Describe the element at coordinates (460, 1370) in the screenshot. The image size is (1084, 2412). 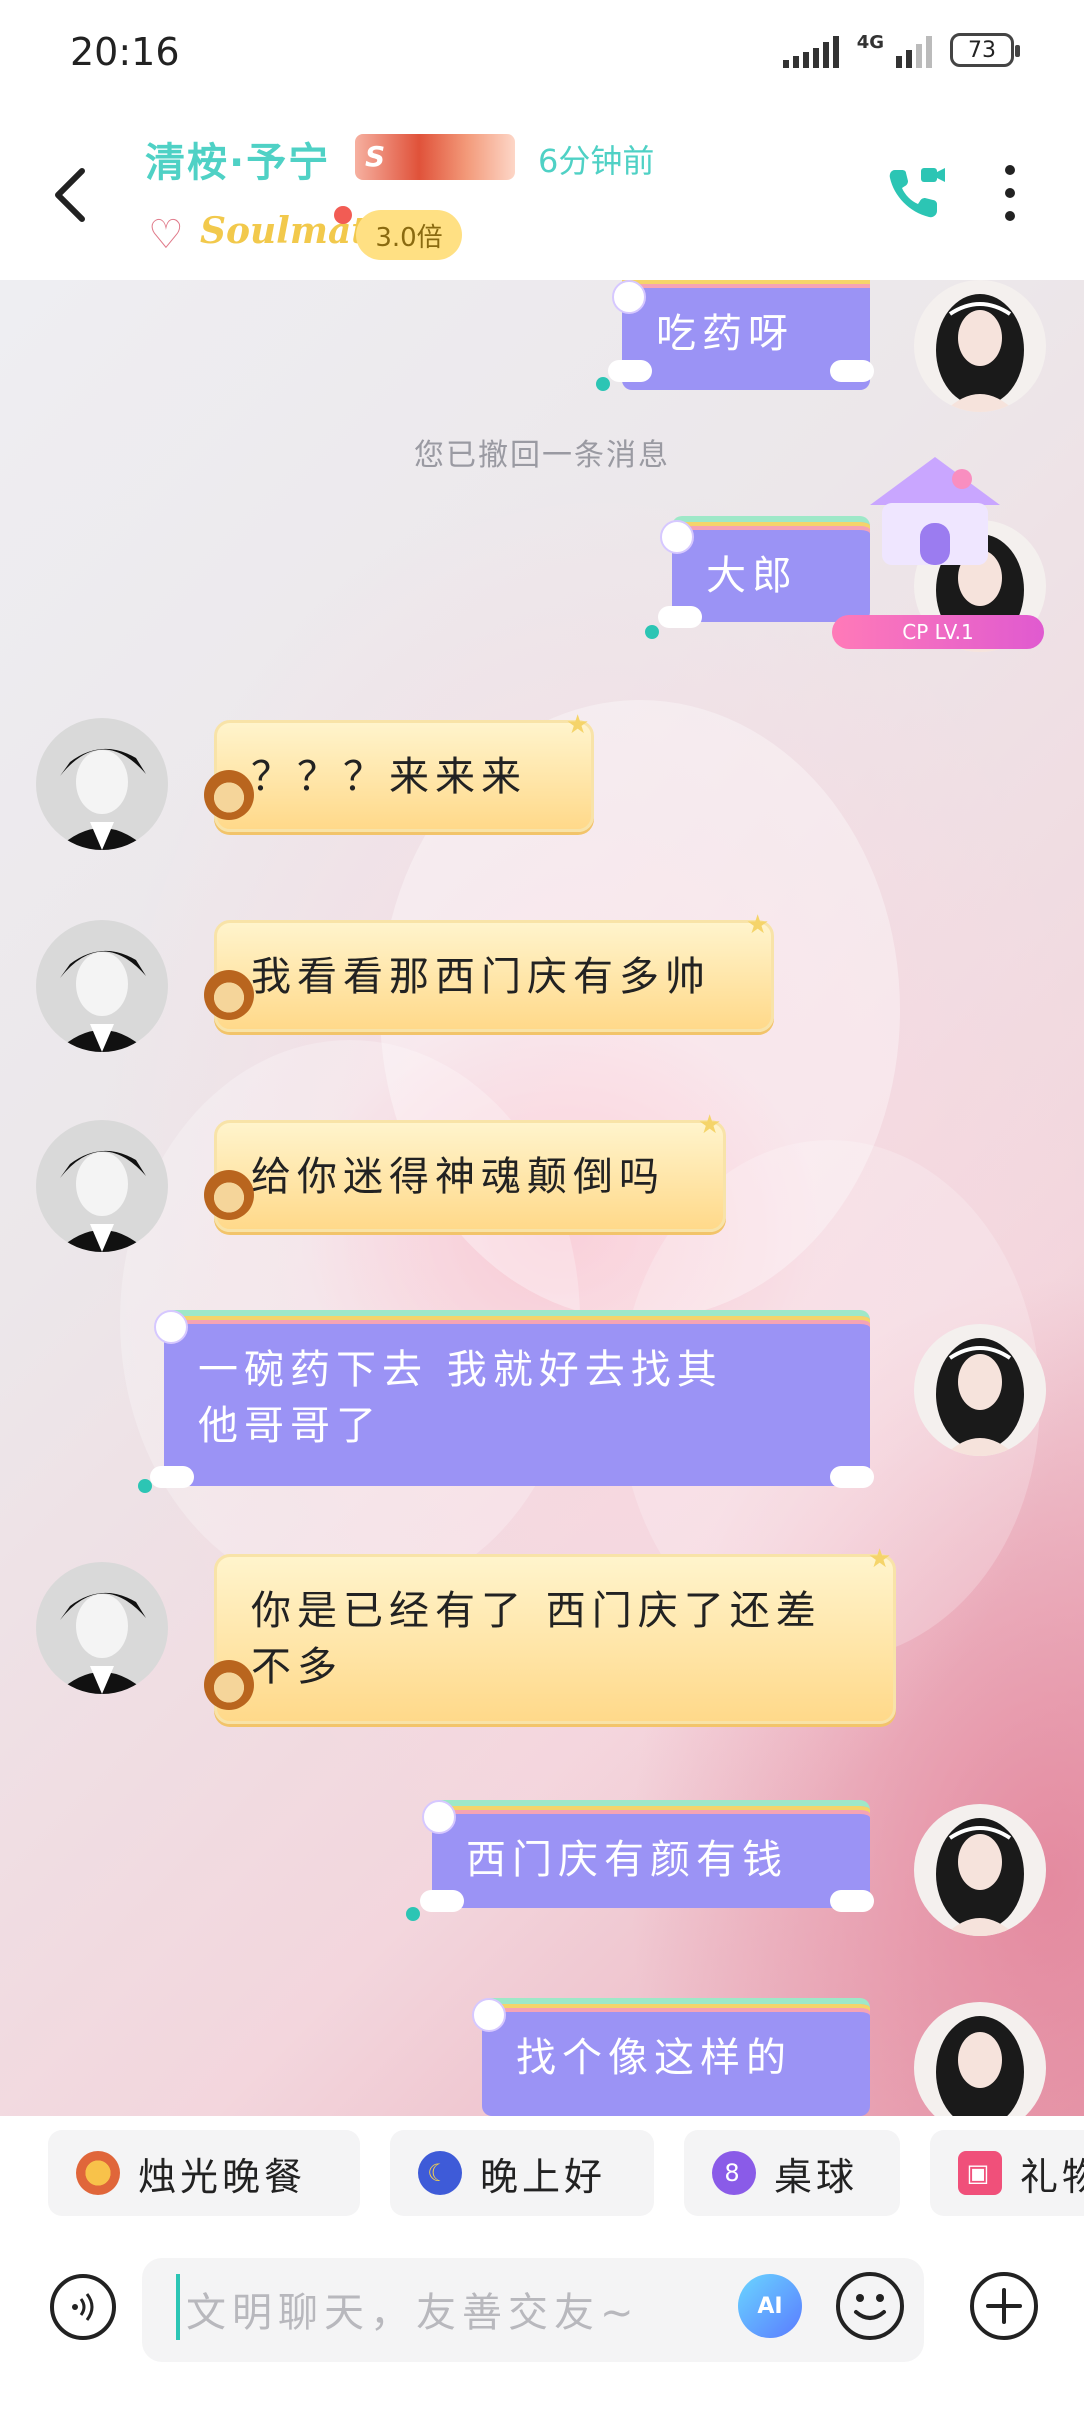
I see `message-text-line: 一碗药下去 我就好去找其` at that location.